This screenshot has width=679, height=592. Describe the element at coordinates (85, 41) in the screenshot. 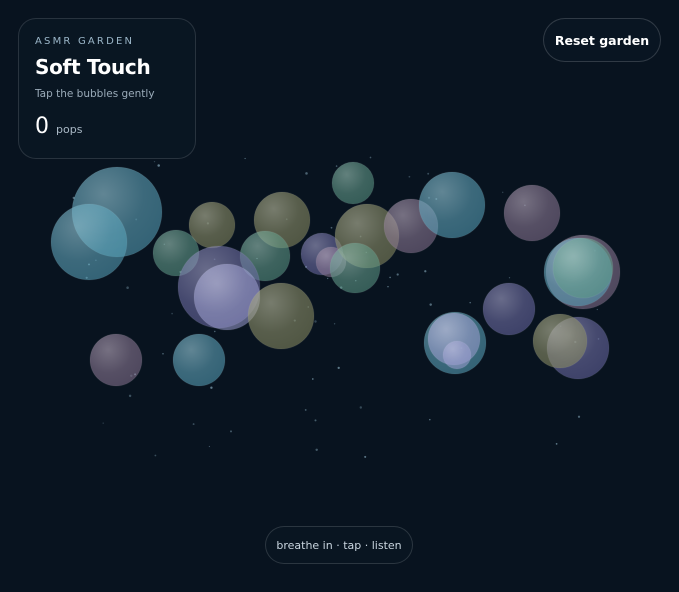

I see `app-eyebrow: ASMR GARDEN` at that location.